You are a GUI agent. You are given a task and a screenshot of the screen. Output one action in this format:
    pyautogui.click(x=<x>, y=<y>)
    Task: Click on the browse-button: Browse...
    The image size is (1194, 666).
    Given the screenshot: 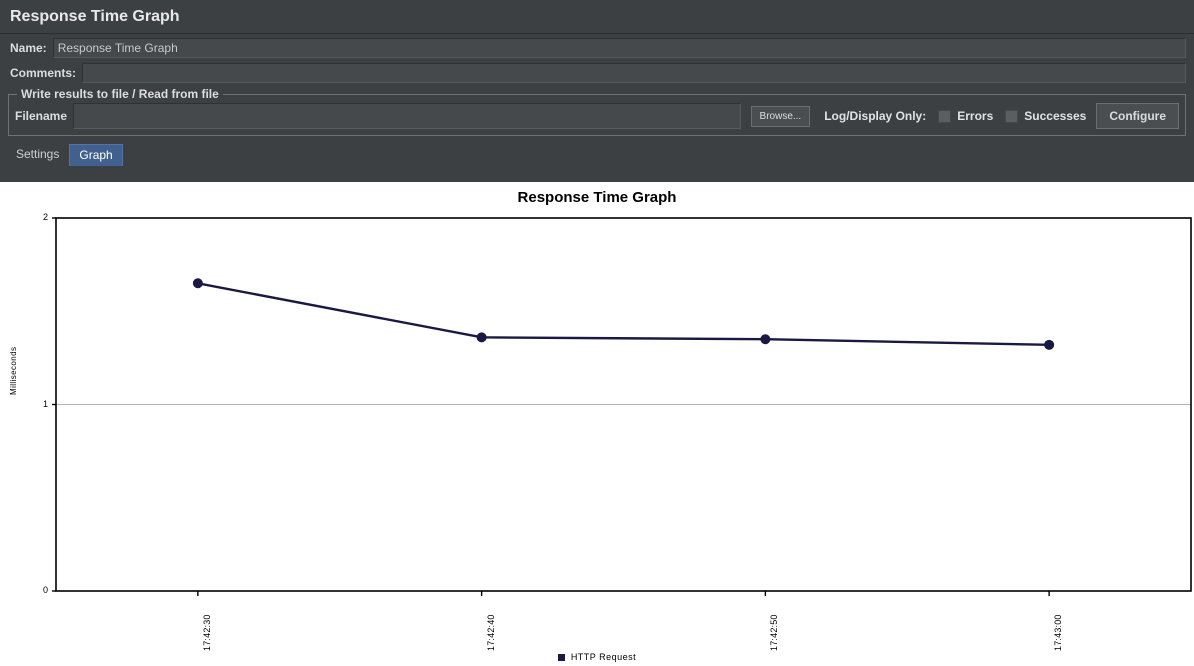 What is the action you would take?
    pyautogui.click(x=780, y=116)
    